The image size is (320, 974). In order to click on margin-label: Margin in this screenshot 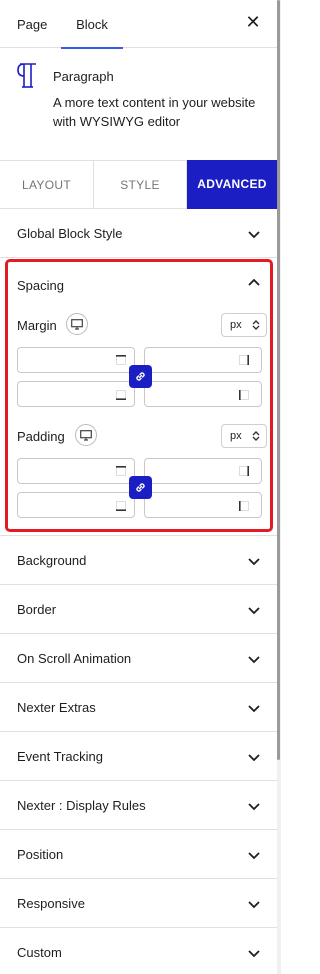, I will do `click(37, 325)`.